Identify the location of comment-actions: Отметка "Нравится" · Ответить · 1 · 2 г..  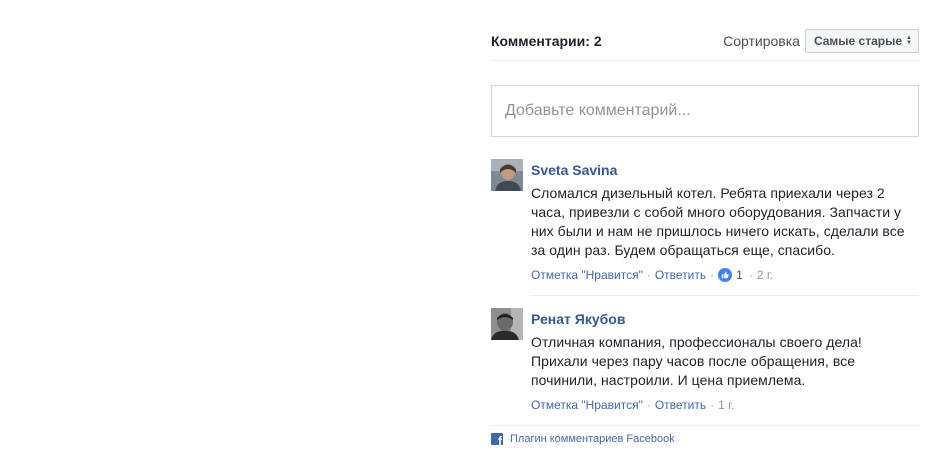
(725, 275).